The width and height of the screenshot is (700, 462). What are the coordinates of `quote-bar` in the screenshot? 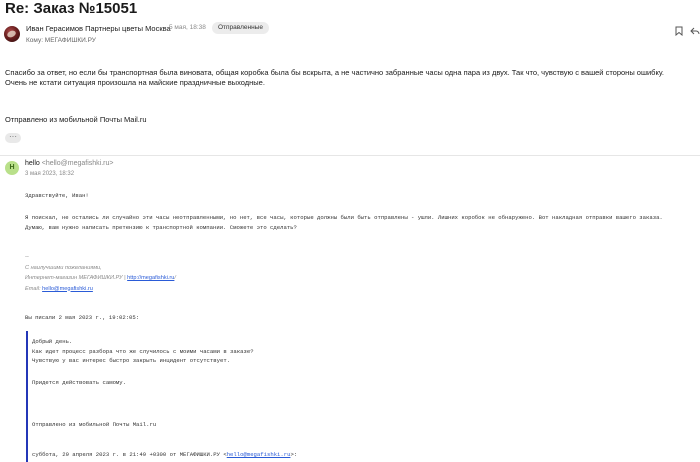 It's located at (27, 396).